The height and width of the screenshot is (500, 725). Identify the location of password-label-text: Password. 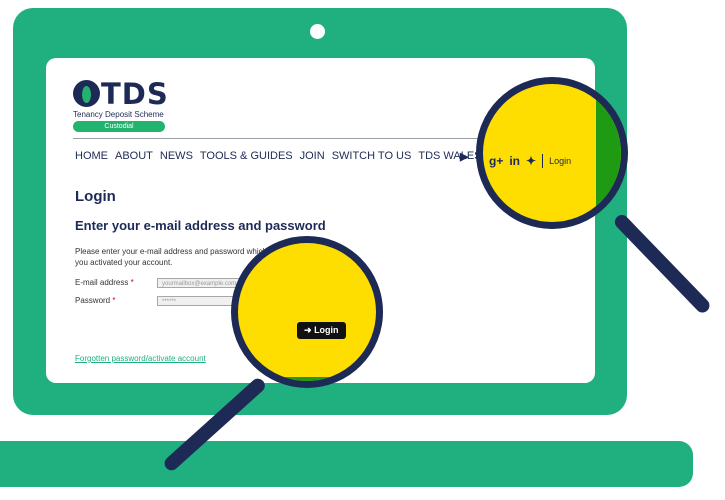
(93, 300).